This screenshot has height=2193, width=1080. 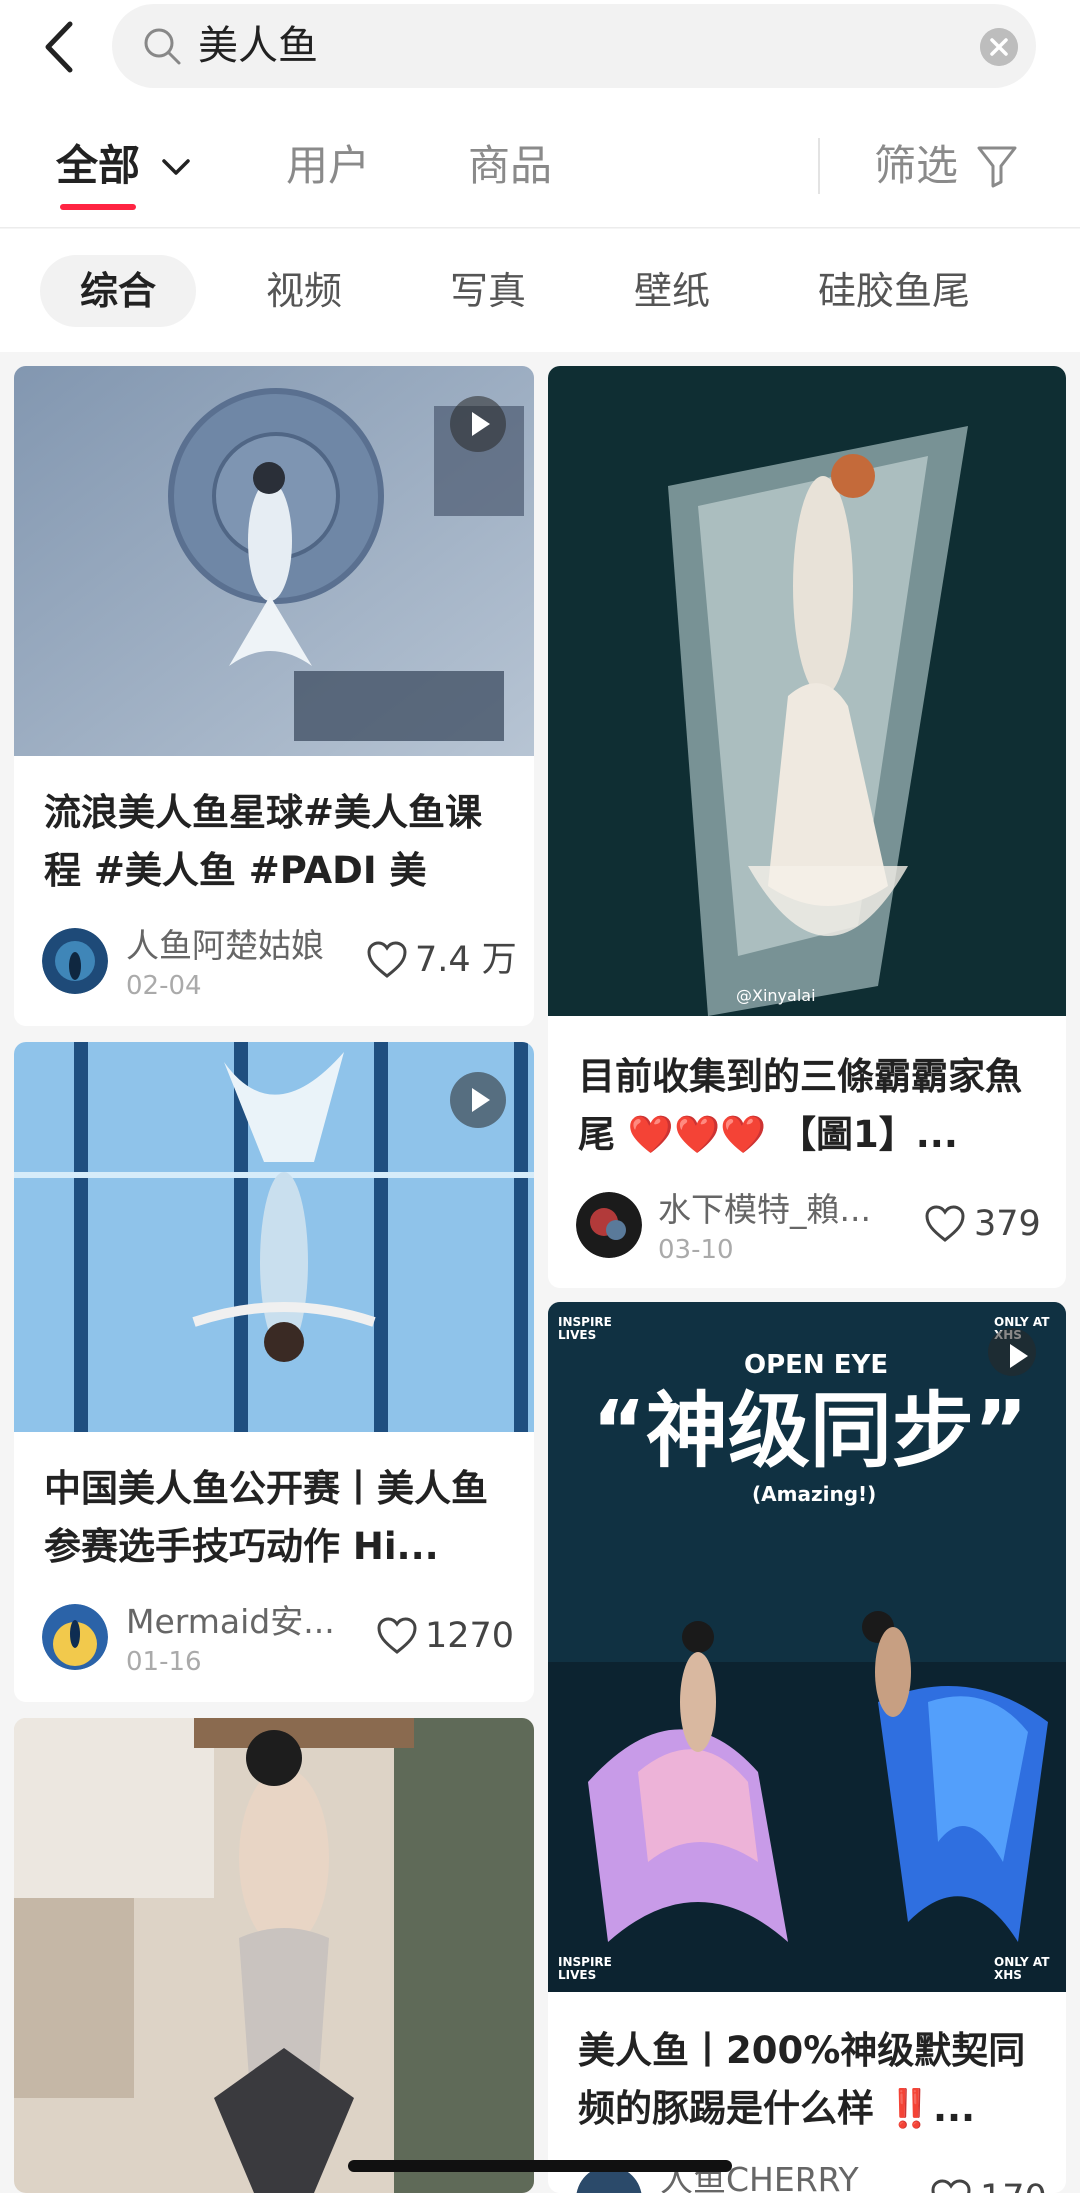 What do you see at coordinates (162, 46) in the screenshot?
I see `search-icon` at bounding box center [162, 46].